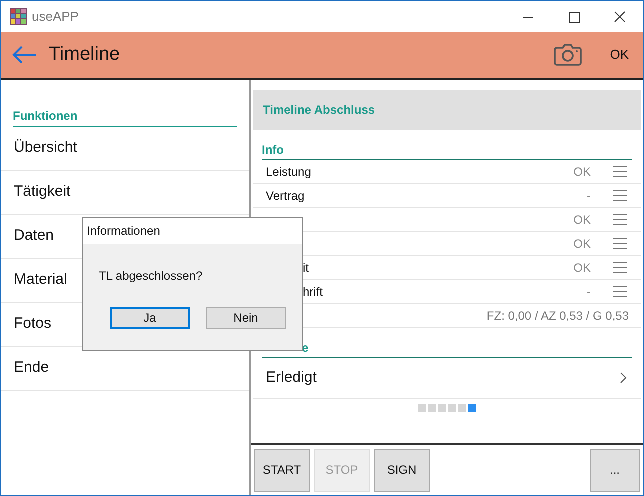  I want to click on chevron-right-icon, so click(623, 378).